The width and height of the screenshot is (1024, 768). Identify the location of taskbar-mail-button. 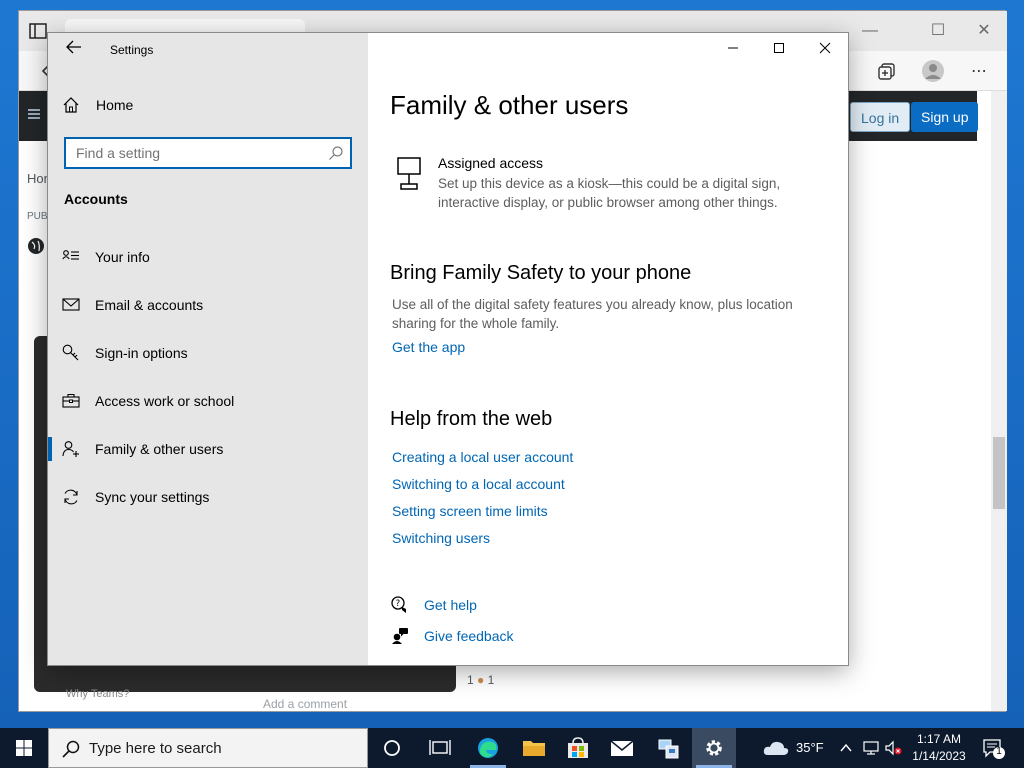
(622, 748).